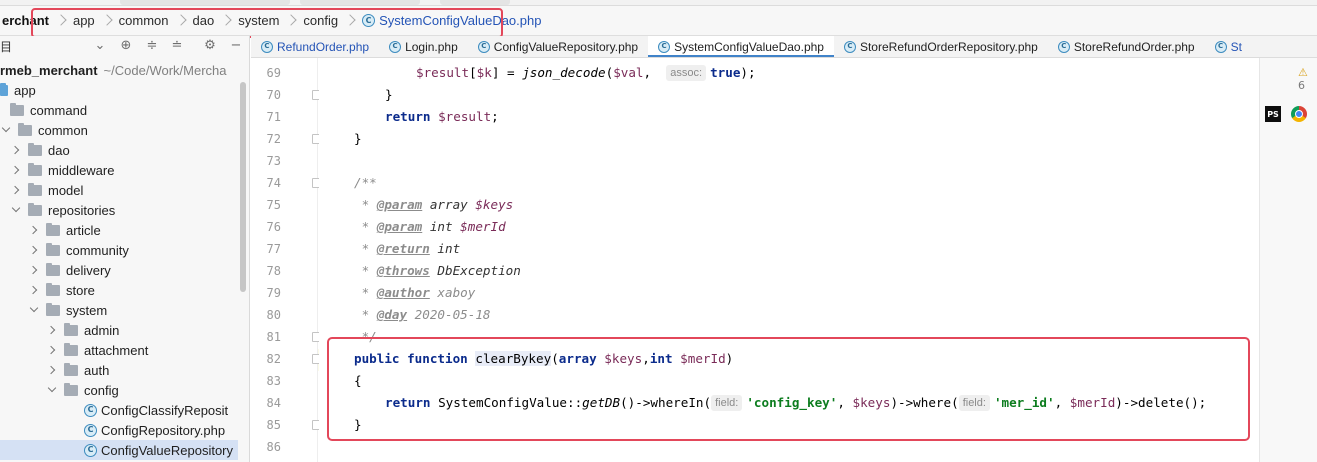 The height and width of the screenshot is (462, 1317). Describe the element at coordinates (210, 45) in the screenshot. I see `gear-icon: ⚙` at that location.